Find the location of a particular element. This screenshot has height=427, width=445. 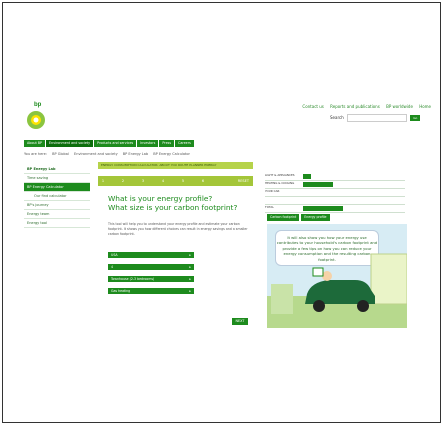

search-input is located at coordinates (377, 118).